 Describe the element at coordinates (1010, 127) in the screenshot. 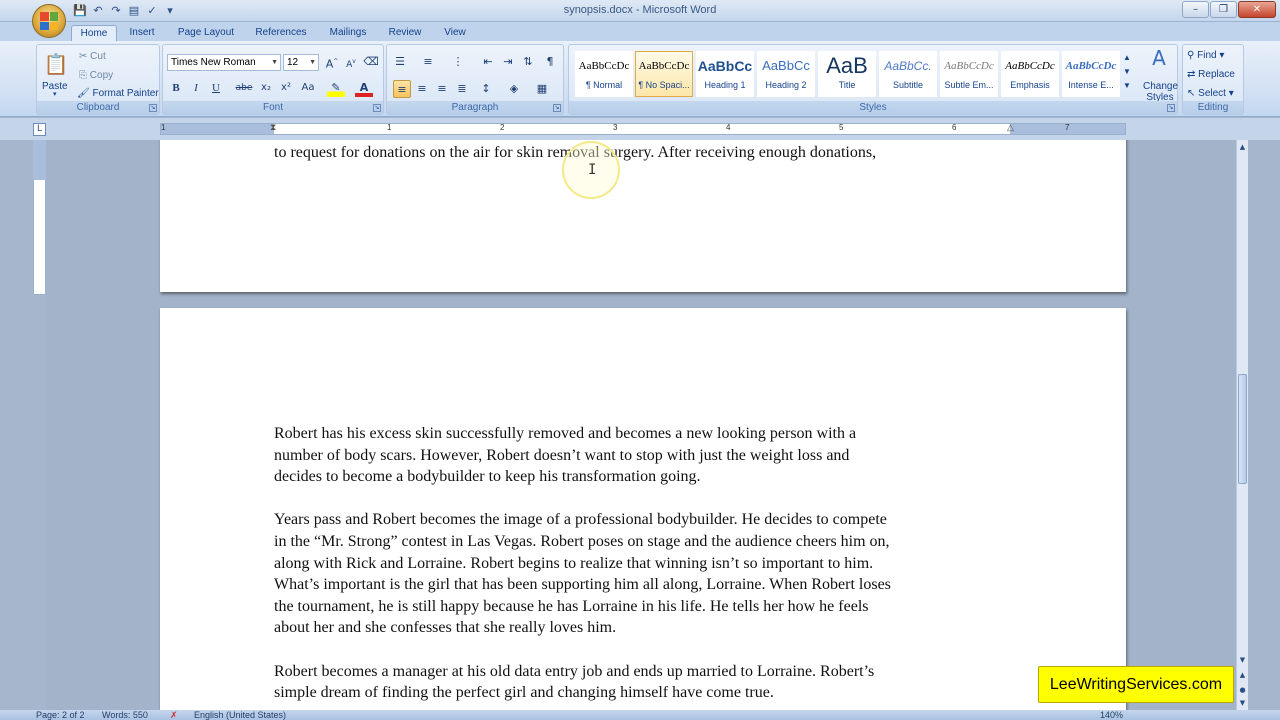

I see `right-indent-marker-icon: △` at that location.